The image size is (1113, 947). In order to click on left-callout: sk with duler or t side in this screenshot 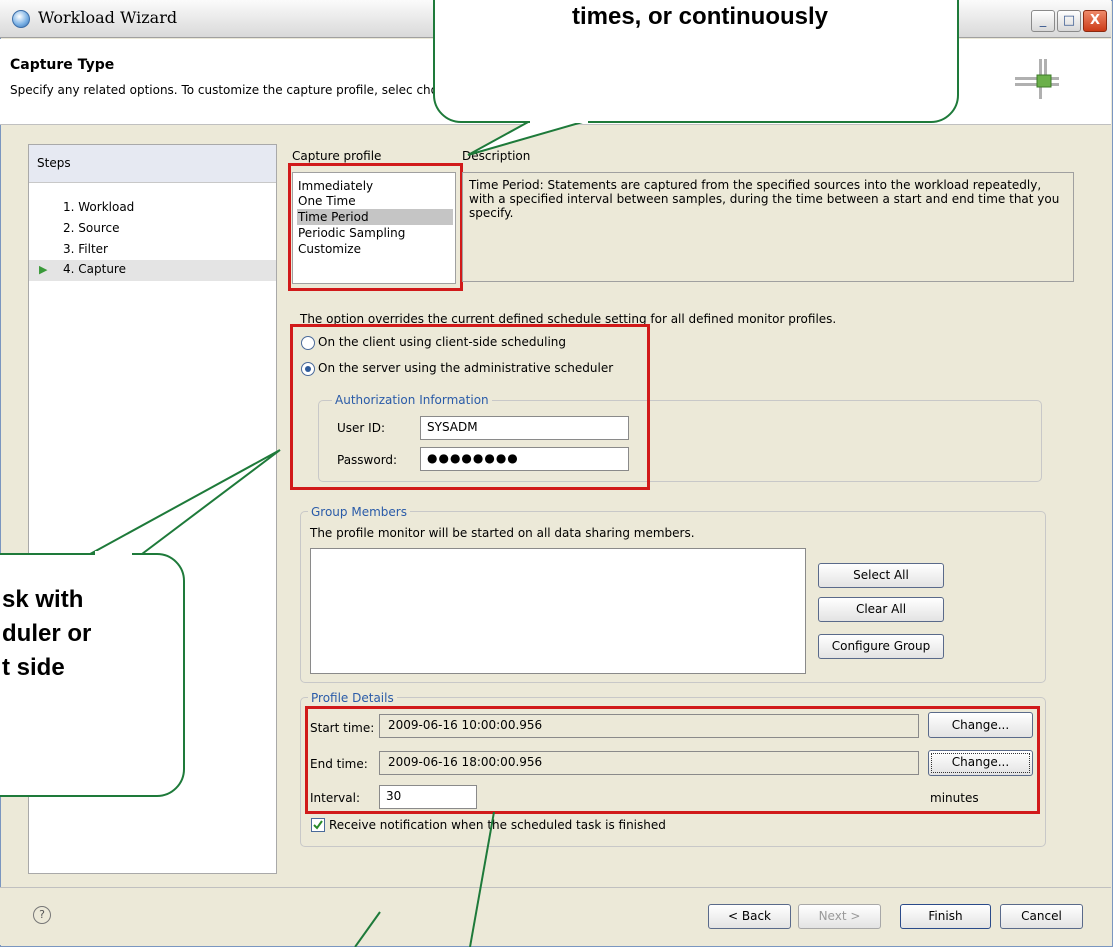, I will do `click(92, 675)`.